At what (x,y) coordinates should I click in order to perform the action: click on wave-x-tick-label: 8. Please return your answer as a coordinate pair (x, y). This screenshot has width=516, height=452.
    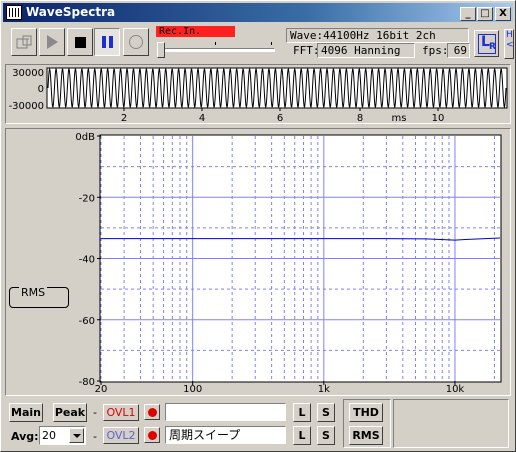
    Looking at the image, I should click on (360, 118).